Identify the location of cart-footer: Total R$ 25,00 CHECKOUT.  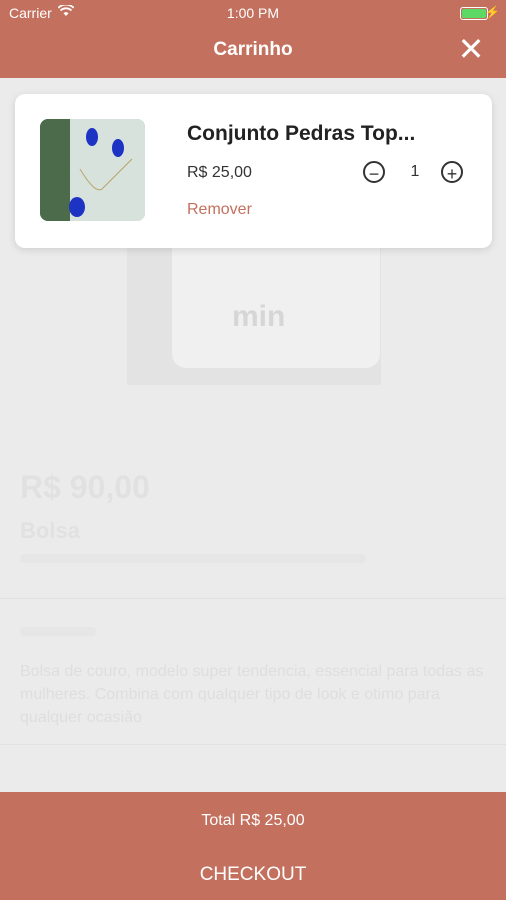
(253, 846).